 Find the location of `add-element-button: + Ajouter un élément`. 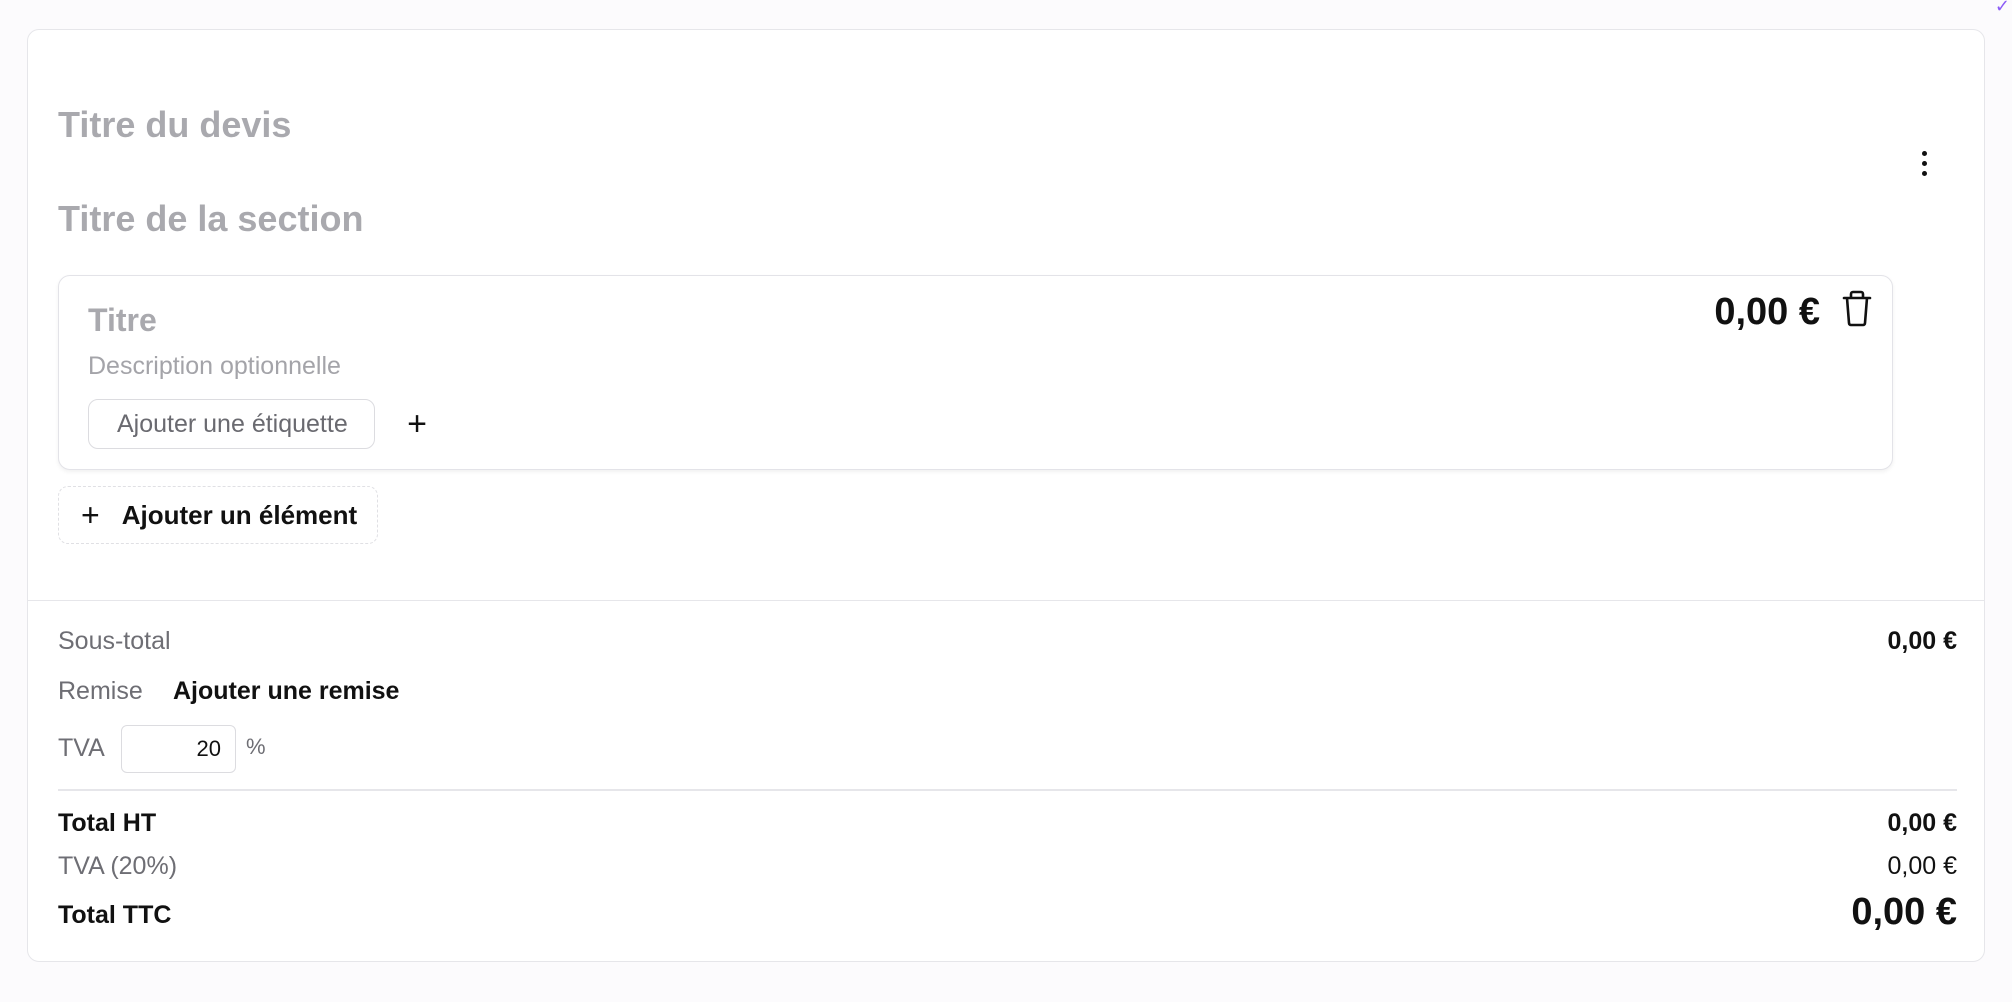

add-element-button: + Ajouter un élément is located at coordinates (218, 515).